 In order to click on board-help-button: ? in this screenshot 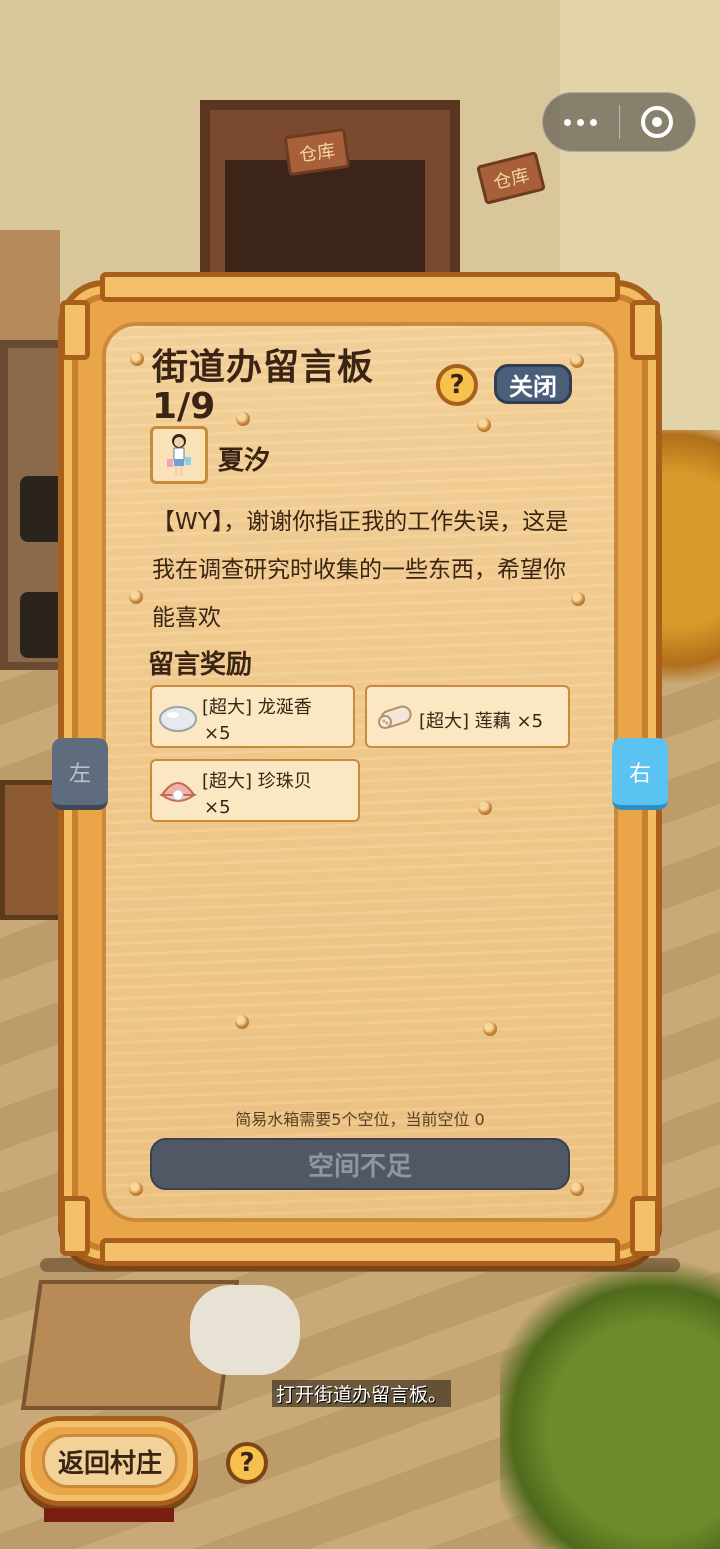, I will do `click(457, 385)`.